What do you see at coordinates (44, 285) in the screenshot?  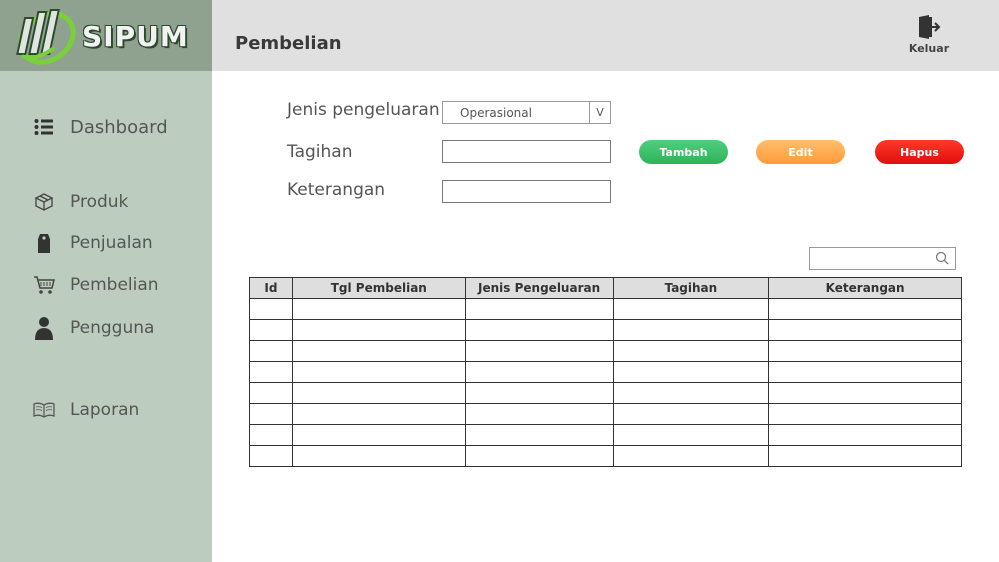 I see `cart-icon` at bounding box center [44, 285].